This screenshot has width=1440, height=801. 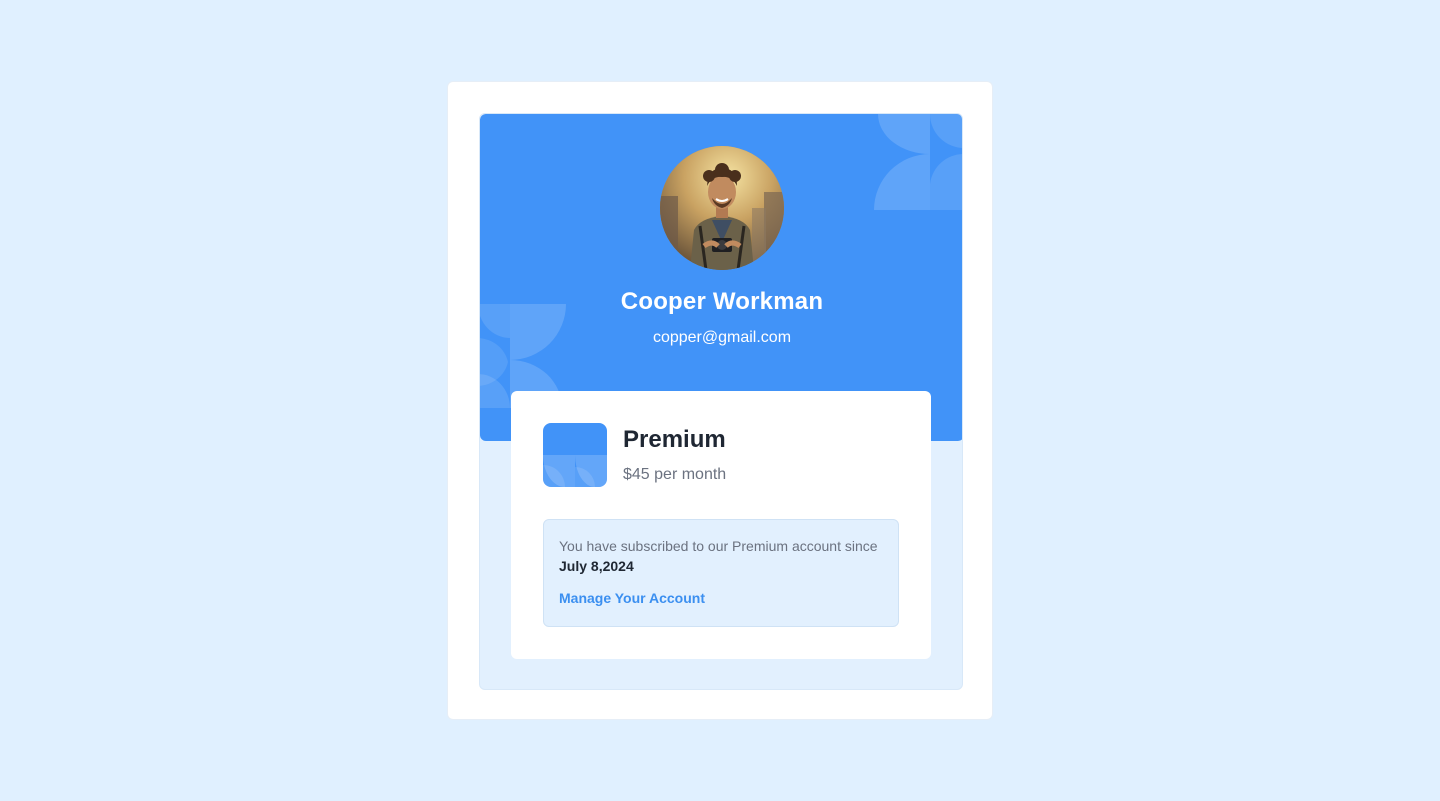 What do you see at coordinates (918, 162) in the screenshot?
I see `decorative-shape-top-right` at bounding box center [918, 162].